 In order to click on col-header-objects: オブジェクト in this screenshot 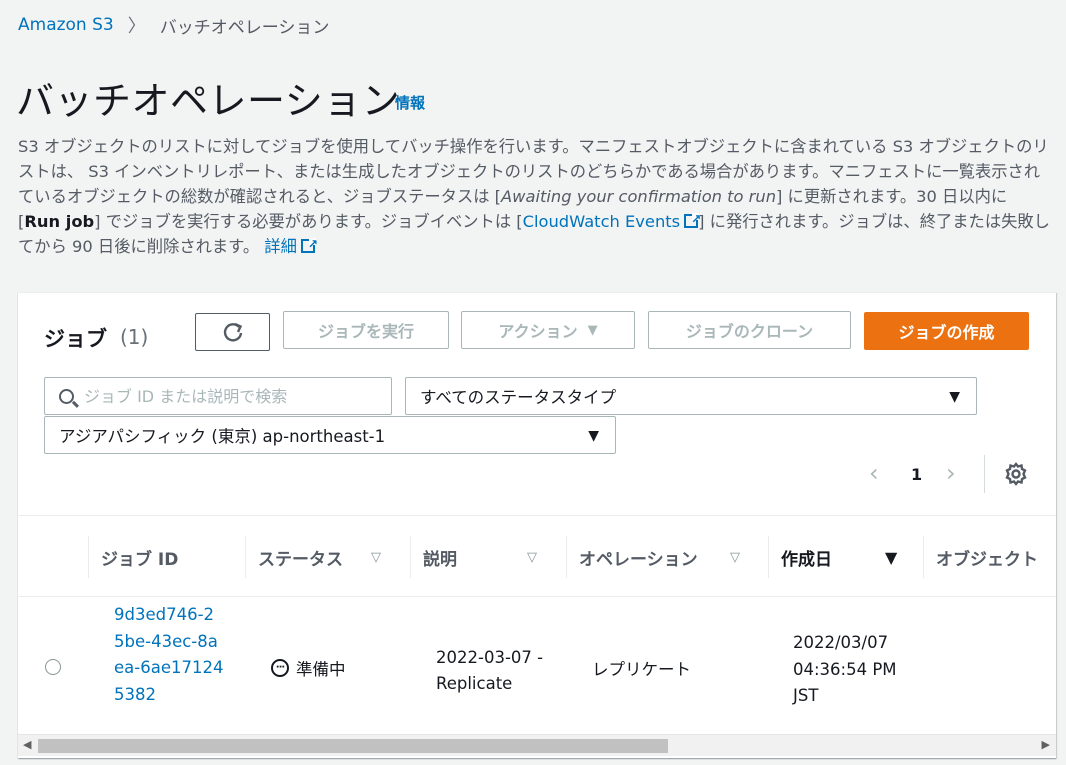, I will do `click(989, 557)`.